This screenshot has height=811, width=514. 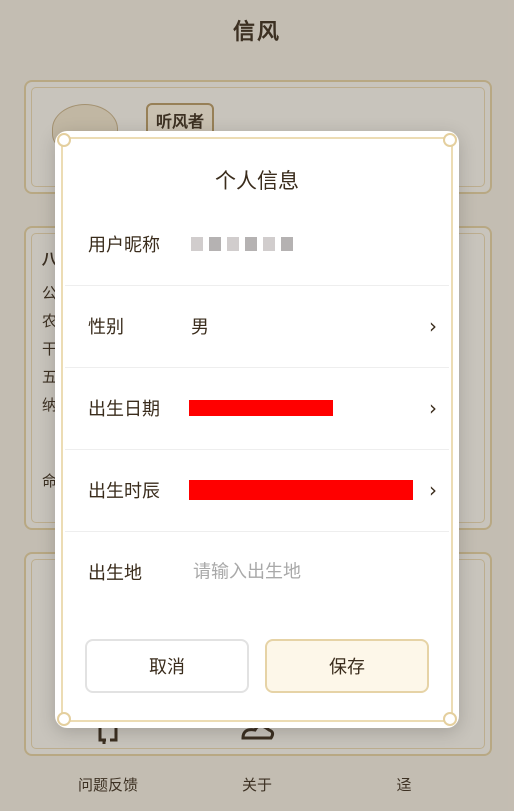 What do you see at coordinates (347, 666) in the screenshot?
I see `save-button: 保存` at bounding box center [347, 666].